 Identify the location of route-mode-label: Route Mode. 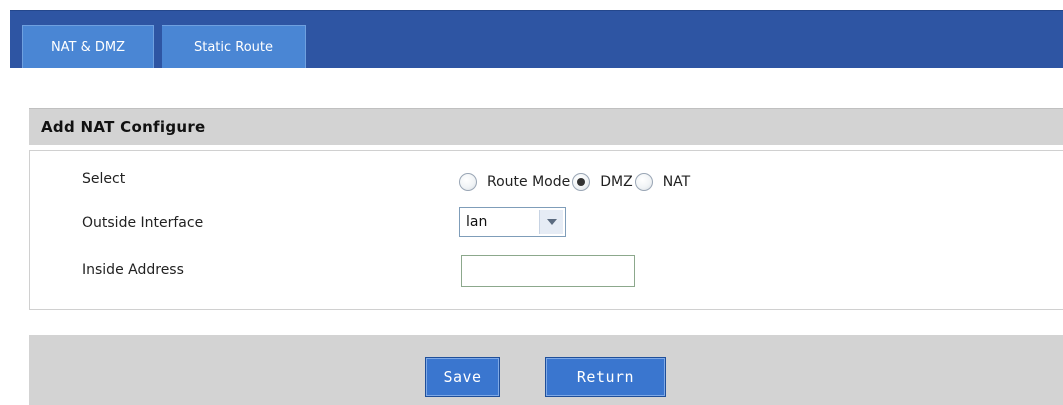
(529, 182).